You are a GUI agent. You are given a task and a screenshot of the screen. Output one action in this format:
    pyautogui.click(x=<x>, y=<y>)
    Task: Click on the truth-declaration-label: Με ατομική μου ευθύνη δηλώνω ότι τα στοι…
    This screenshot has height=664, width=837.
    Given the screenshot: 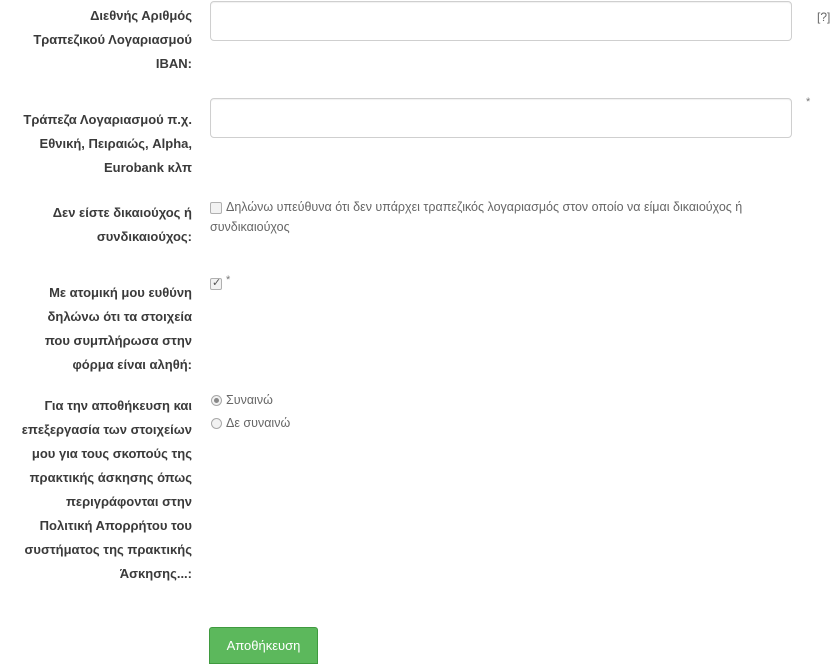 What is the action you would take?
    pyautogui.click(x=118, y=328)
    